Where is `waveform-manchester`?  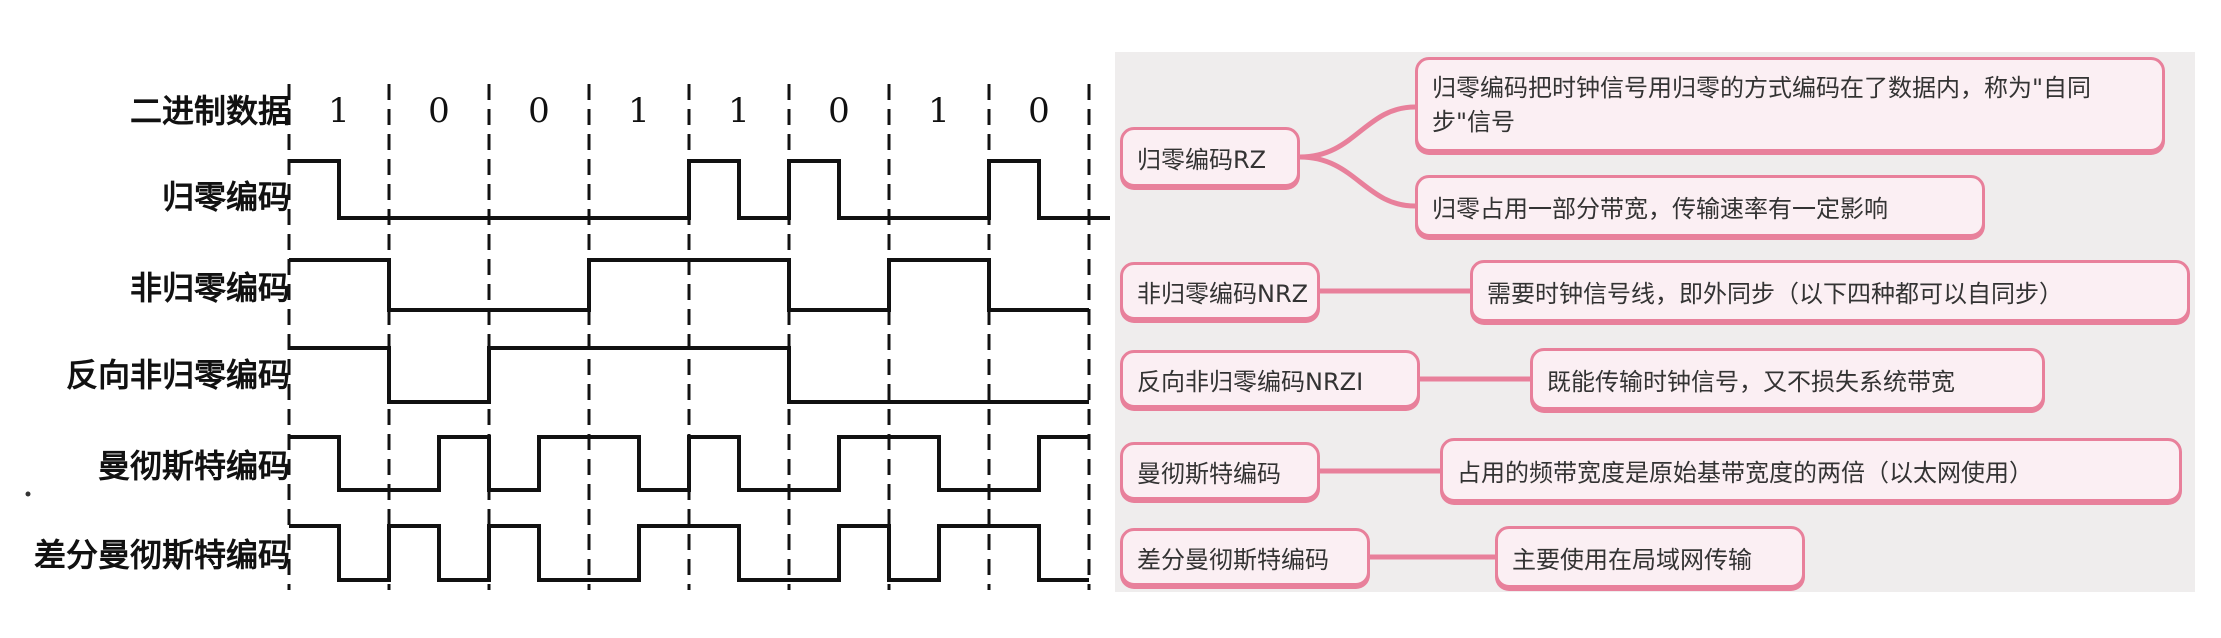 waveform-manchester is located at coordinates (689, 463).